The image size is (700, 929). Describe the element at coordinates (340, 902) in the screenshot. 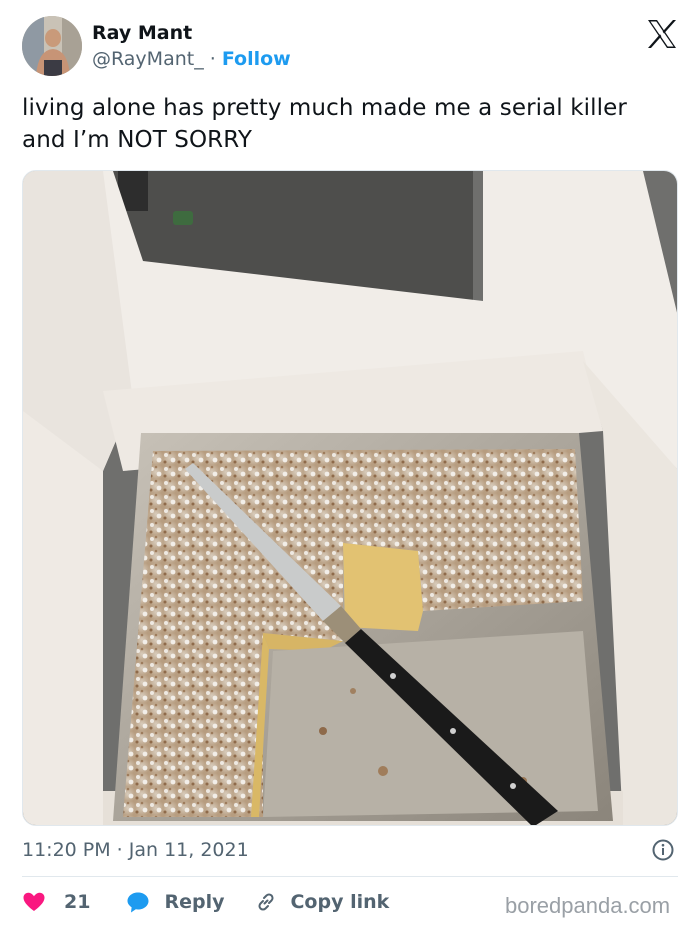

I see `copy-link-label: Copy link` at that location.